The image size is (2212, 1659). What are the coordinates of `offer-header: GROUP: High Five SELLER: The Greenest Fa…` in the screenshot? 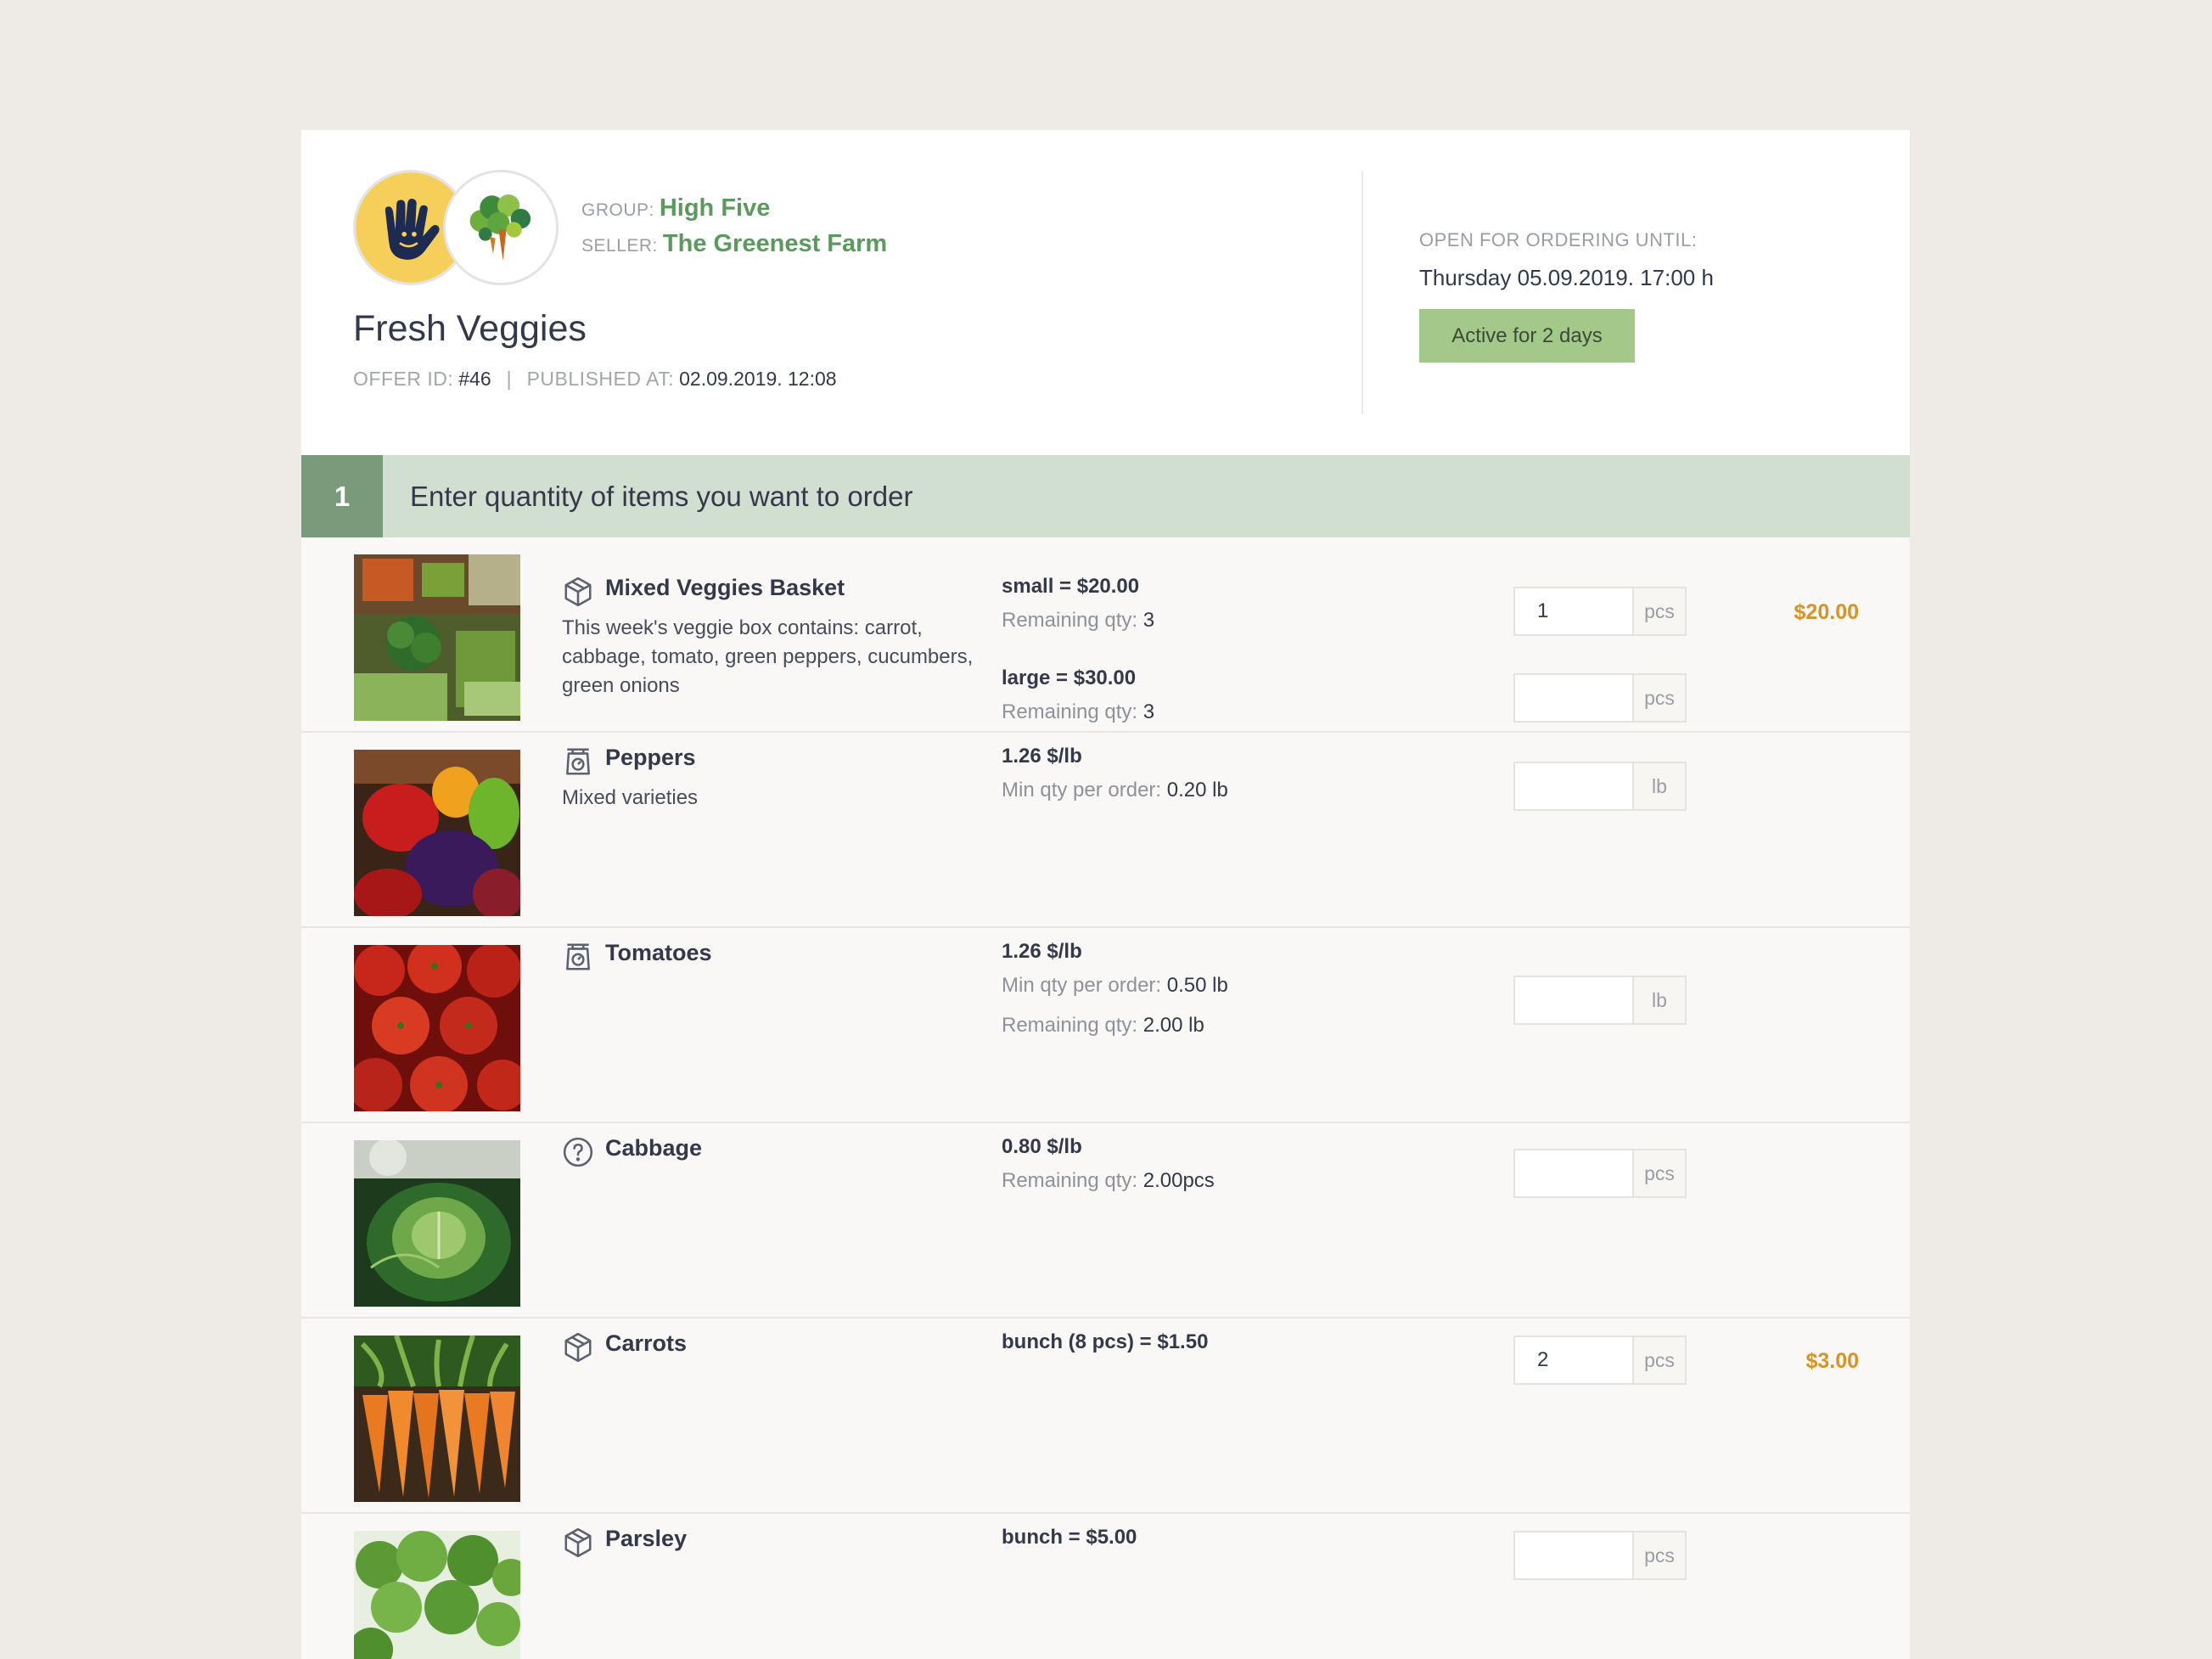 It's located at (1105, 292).